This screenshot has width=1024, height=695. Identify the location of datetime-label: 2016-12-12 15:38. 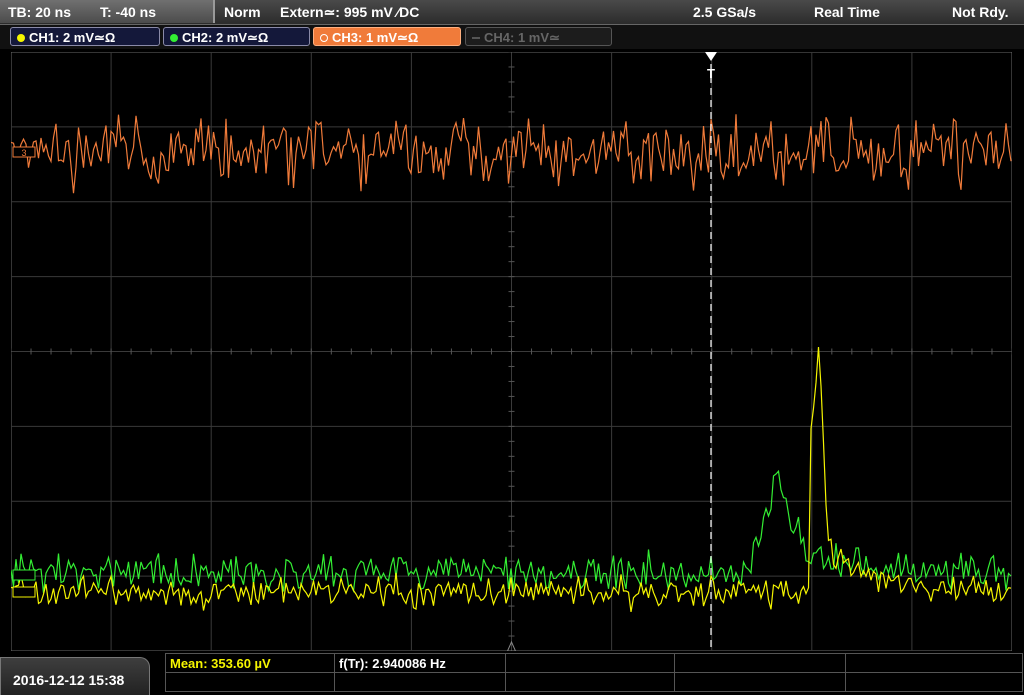
(69, 680).